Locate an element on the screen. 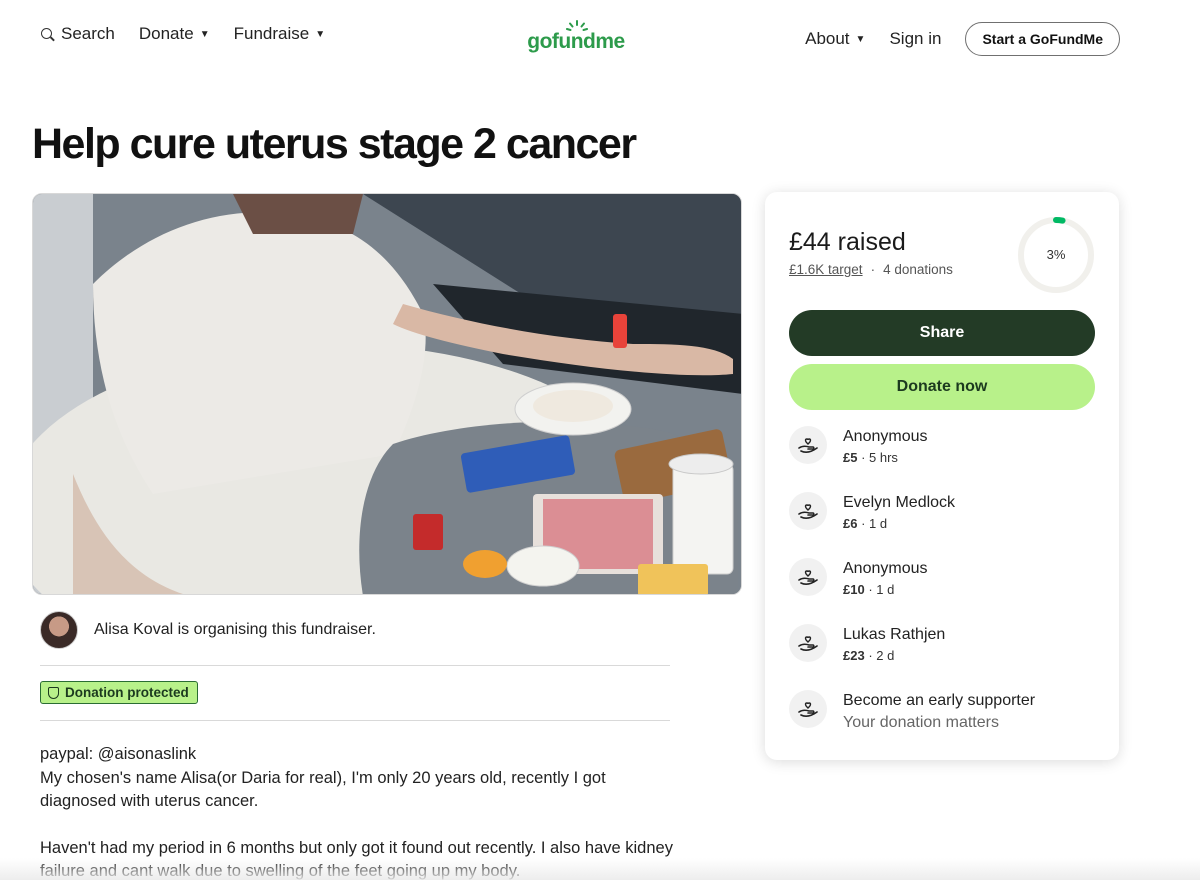  fundraise-menu: Fundraise ▼ is located at coordinates (280, 34).